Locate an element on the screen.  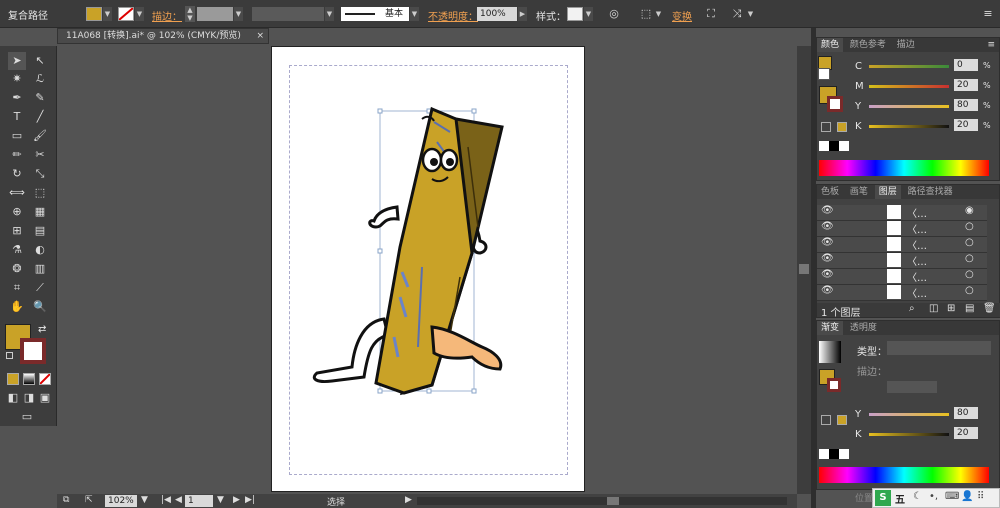
delete-layer-icon: 🗑 is located at coordinates (989, 308).